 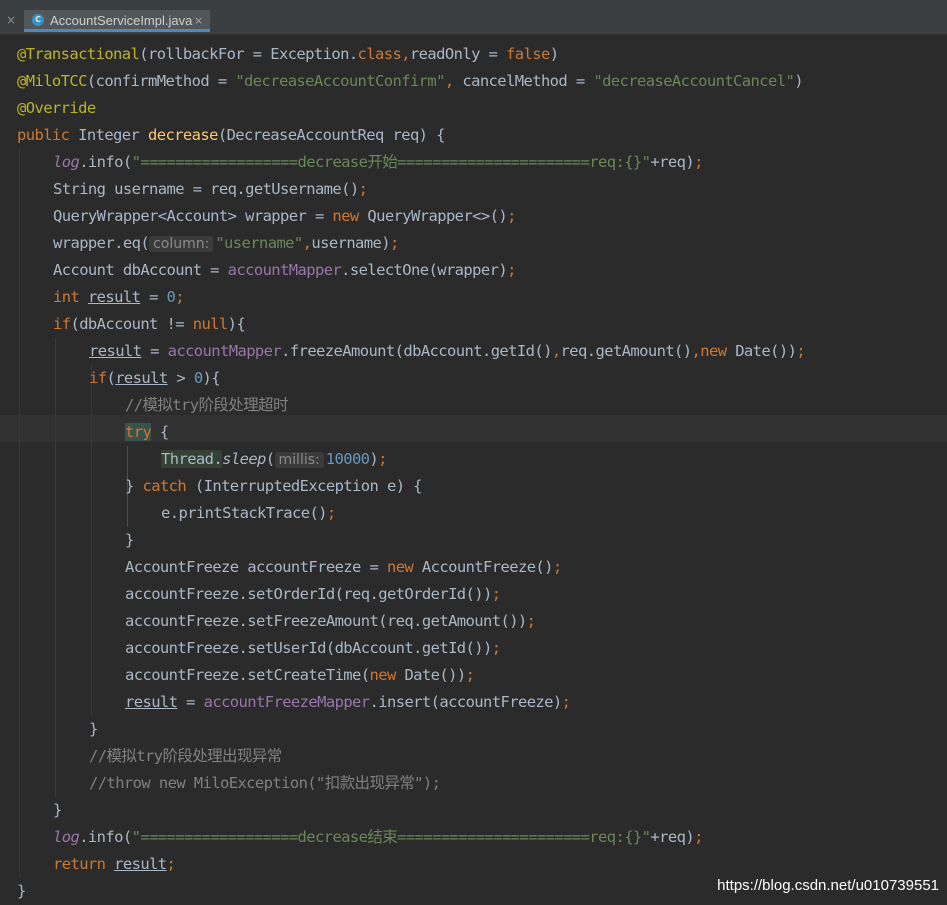 I want to click on comment: //模拟try阶段处理超时, so click(x=206, y=405).